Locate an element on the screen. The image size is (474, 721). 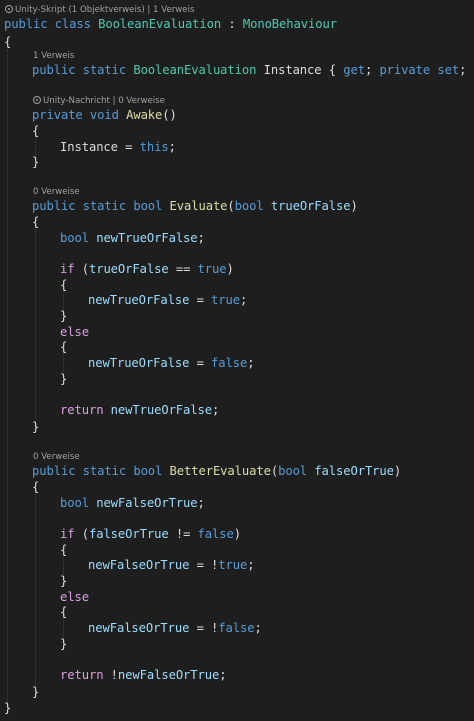
eval-if: if (trueOrFalse == true) is located at coordinates (147, 269).